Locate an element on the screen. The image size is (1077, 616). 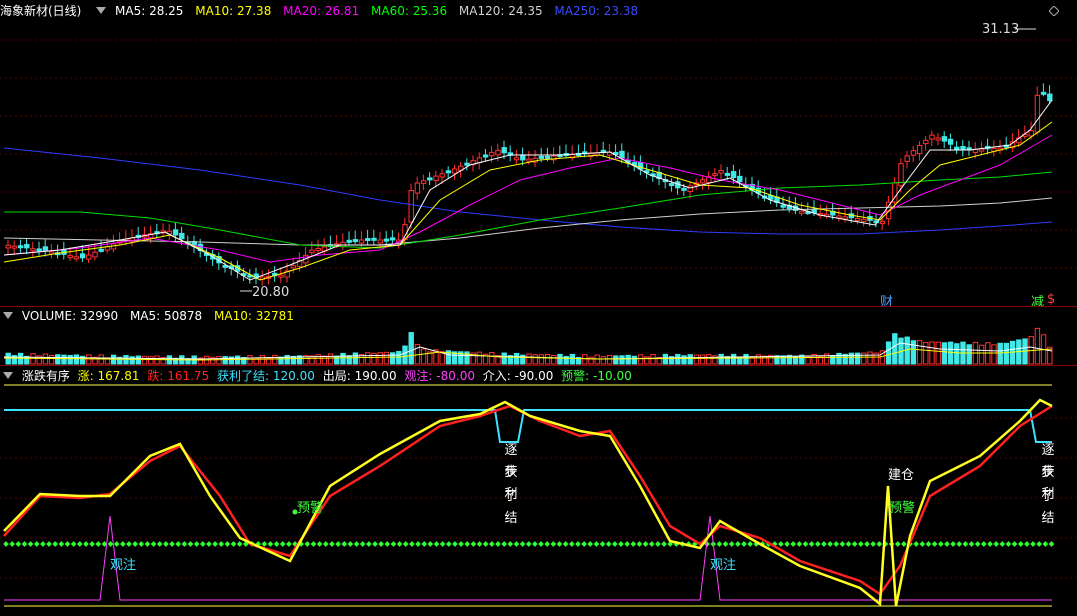
dividend-marker: $ is located at coordinates (1051, 299).